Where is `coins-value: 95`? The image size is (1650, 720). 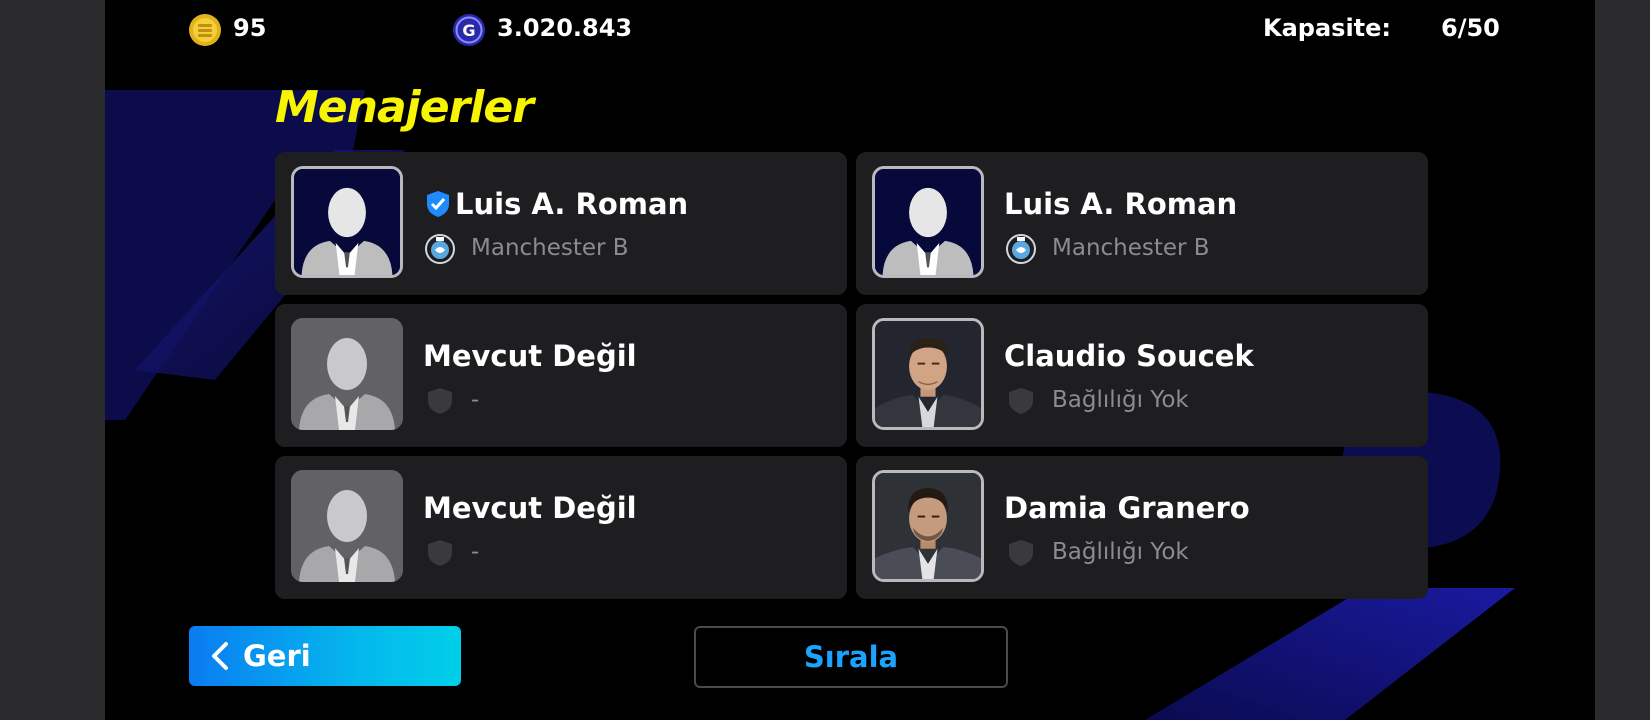 coins-value: 95 is located at coordinates (250, 28).